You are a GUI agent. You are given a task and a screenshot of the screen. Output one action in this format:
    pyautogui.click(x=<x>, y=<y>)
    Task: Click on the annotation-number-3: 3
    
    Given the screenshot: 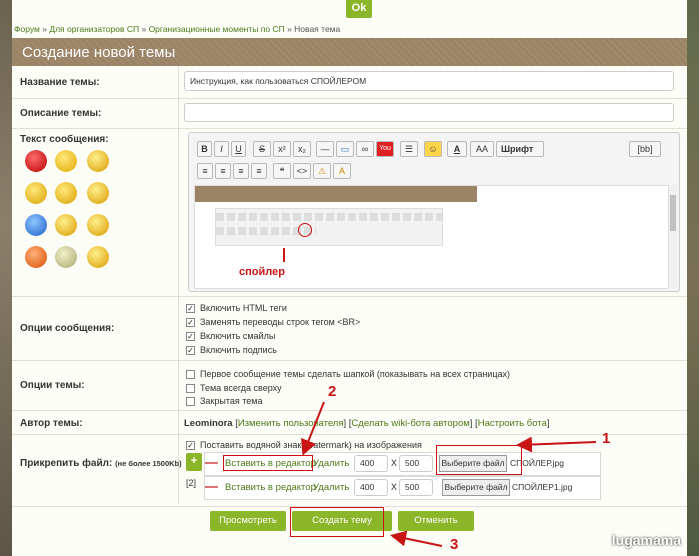 What is the action you would take?
    pyautogui.click(x=454, y=544)
    